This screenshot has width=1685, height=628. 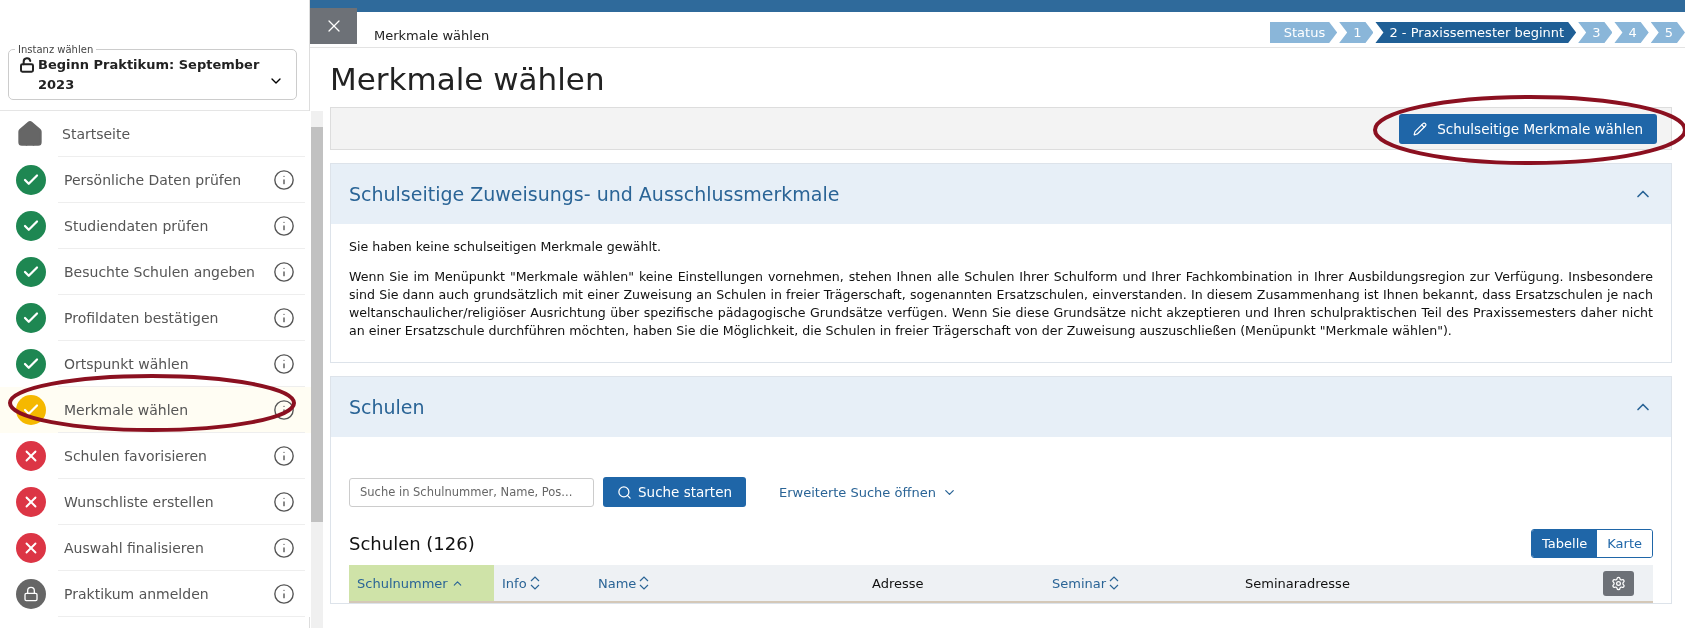 What do you see at coordinates (387, 407) in the screenshot?
I see `panel-title: Schulen` at bounding box center [387, 407].